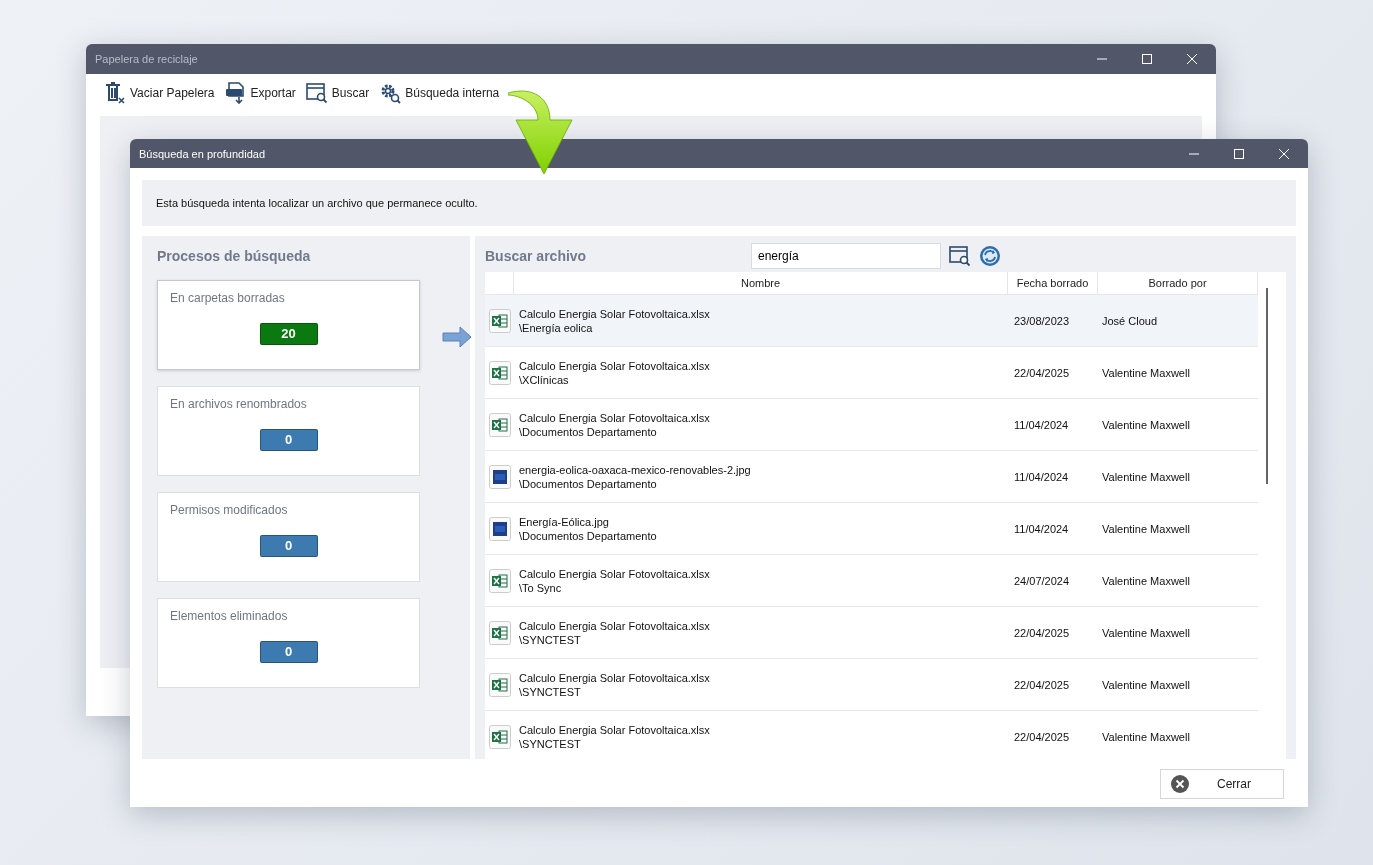 The image size is (1373, 865). What do you see at coordinates (1130, 320) in the screenshot?
I see `user-cell-text: José Cloud` at bounding box center [1130, 320].